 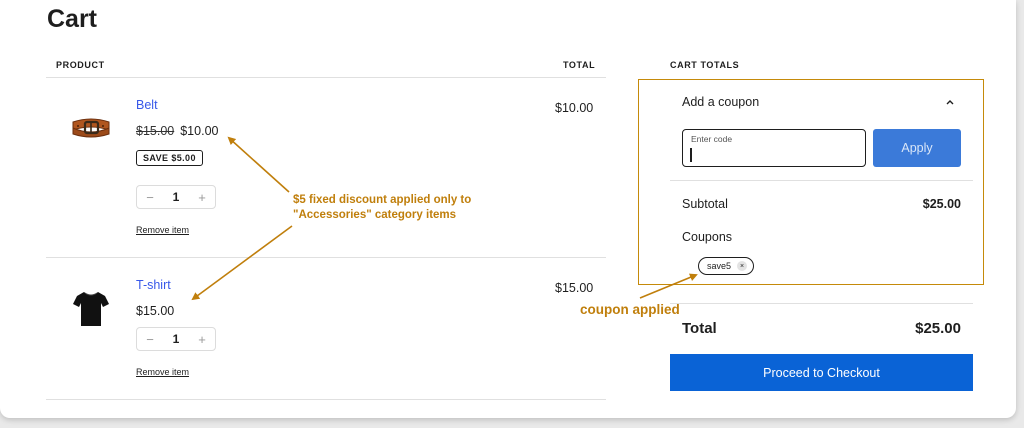 I want to click on belt-sale-price: $10.00, so click(x=199, y=131).